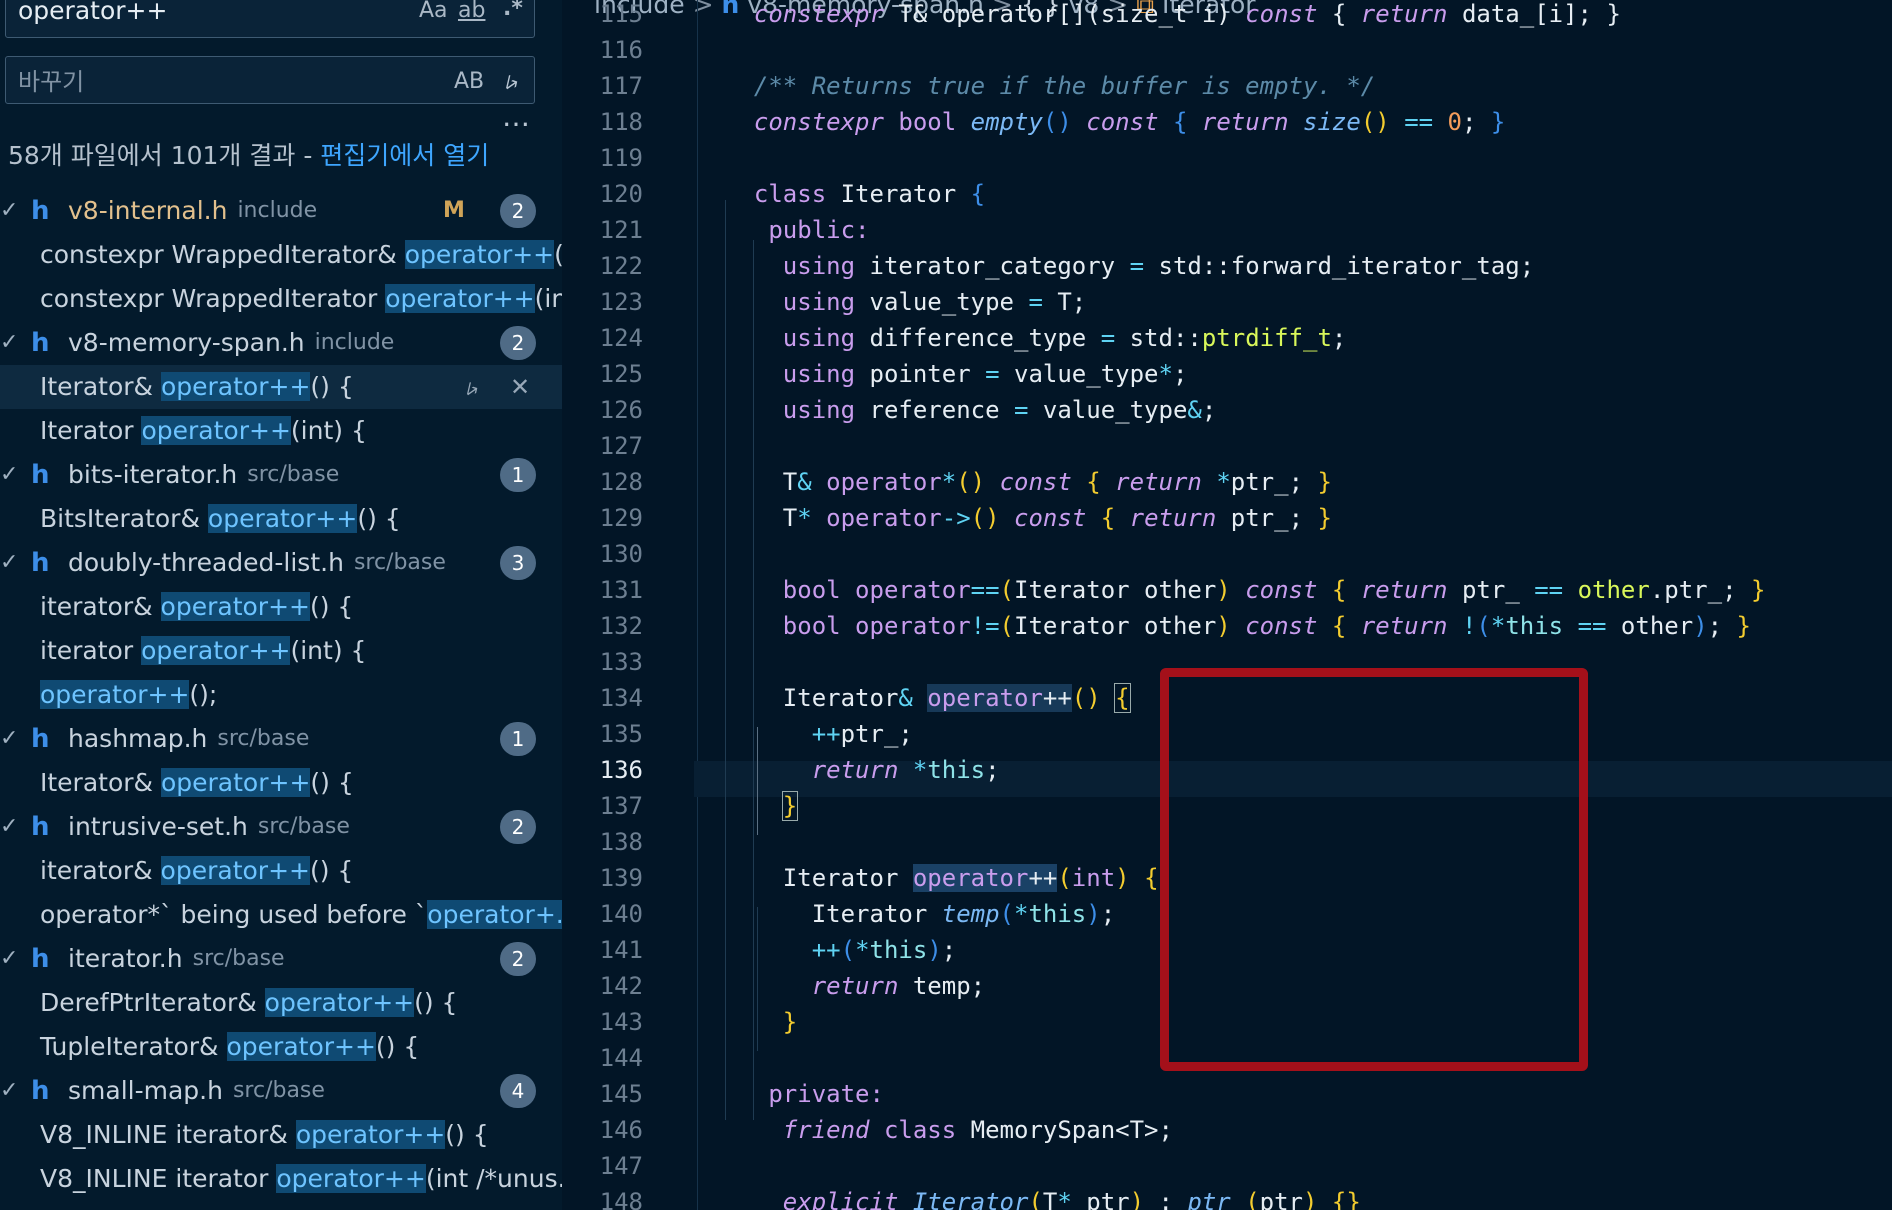  I want to click on line-number: 123, so click(621, 302).